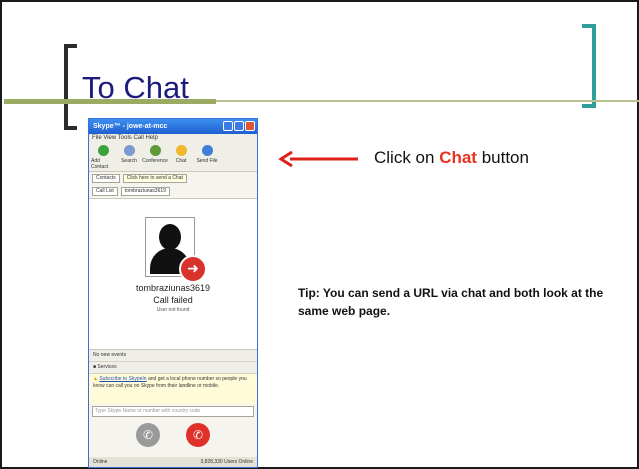  I want to click on callout-suffix: button, so click(502, 157).